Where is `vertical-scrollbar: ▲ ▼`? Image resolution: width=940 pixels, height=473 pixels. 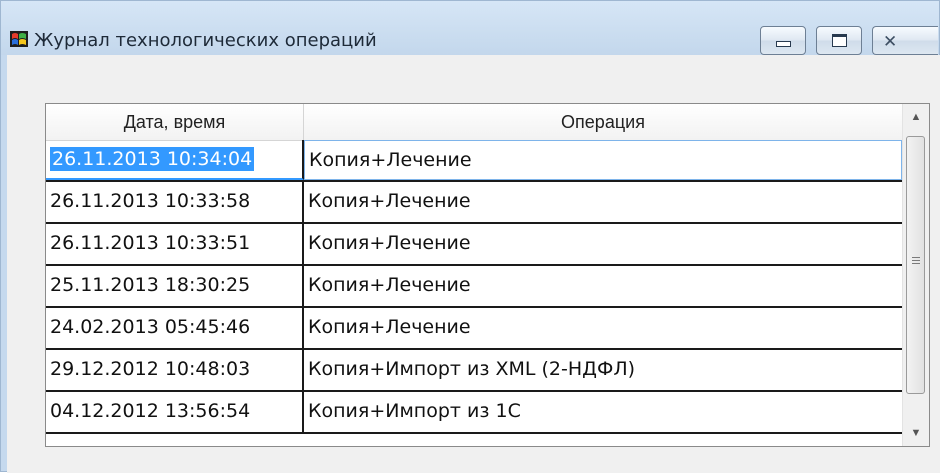 vertical-scrollbar: ▲ ▼ is located at coordinates (915, 275).